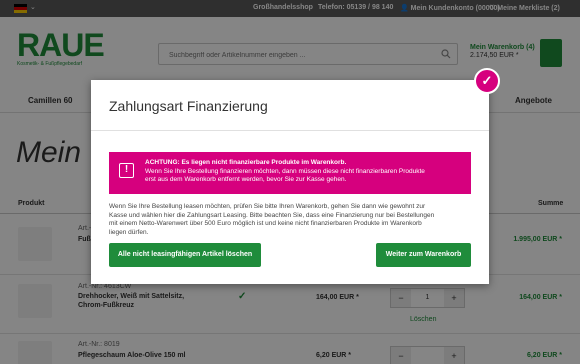  What do you see at coordinates (188, 106) in the screenshot?
I see `modal-title: Zahlungsart Finanzierung` at bounding box center [188, 106].